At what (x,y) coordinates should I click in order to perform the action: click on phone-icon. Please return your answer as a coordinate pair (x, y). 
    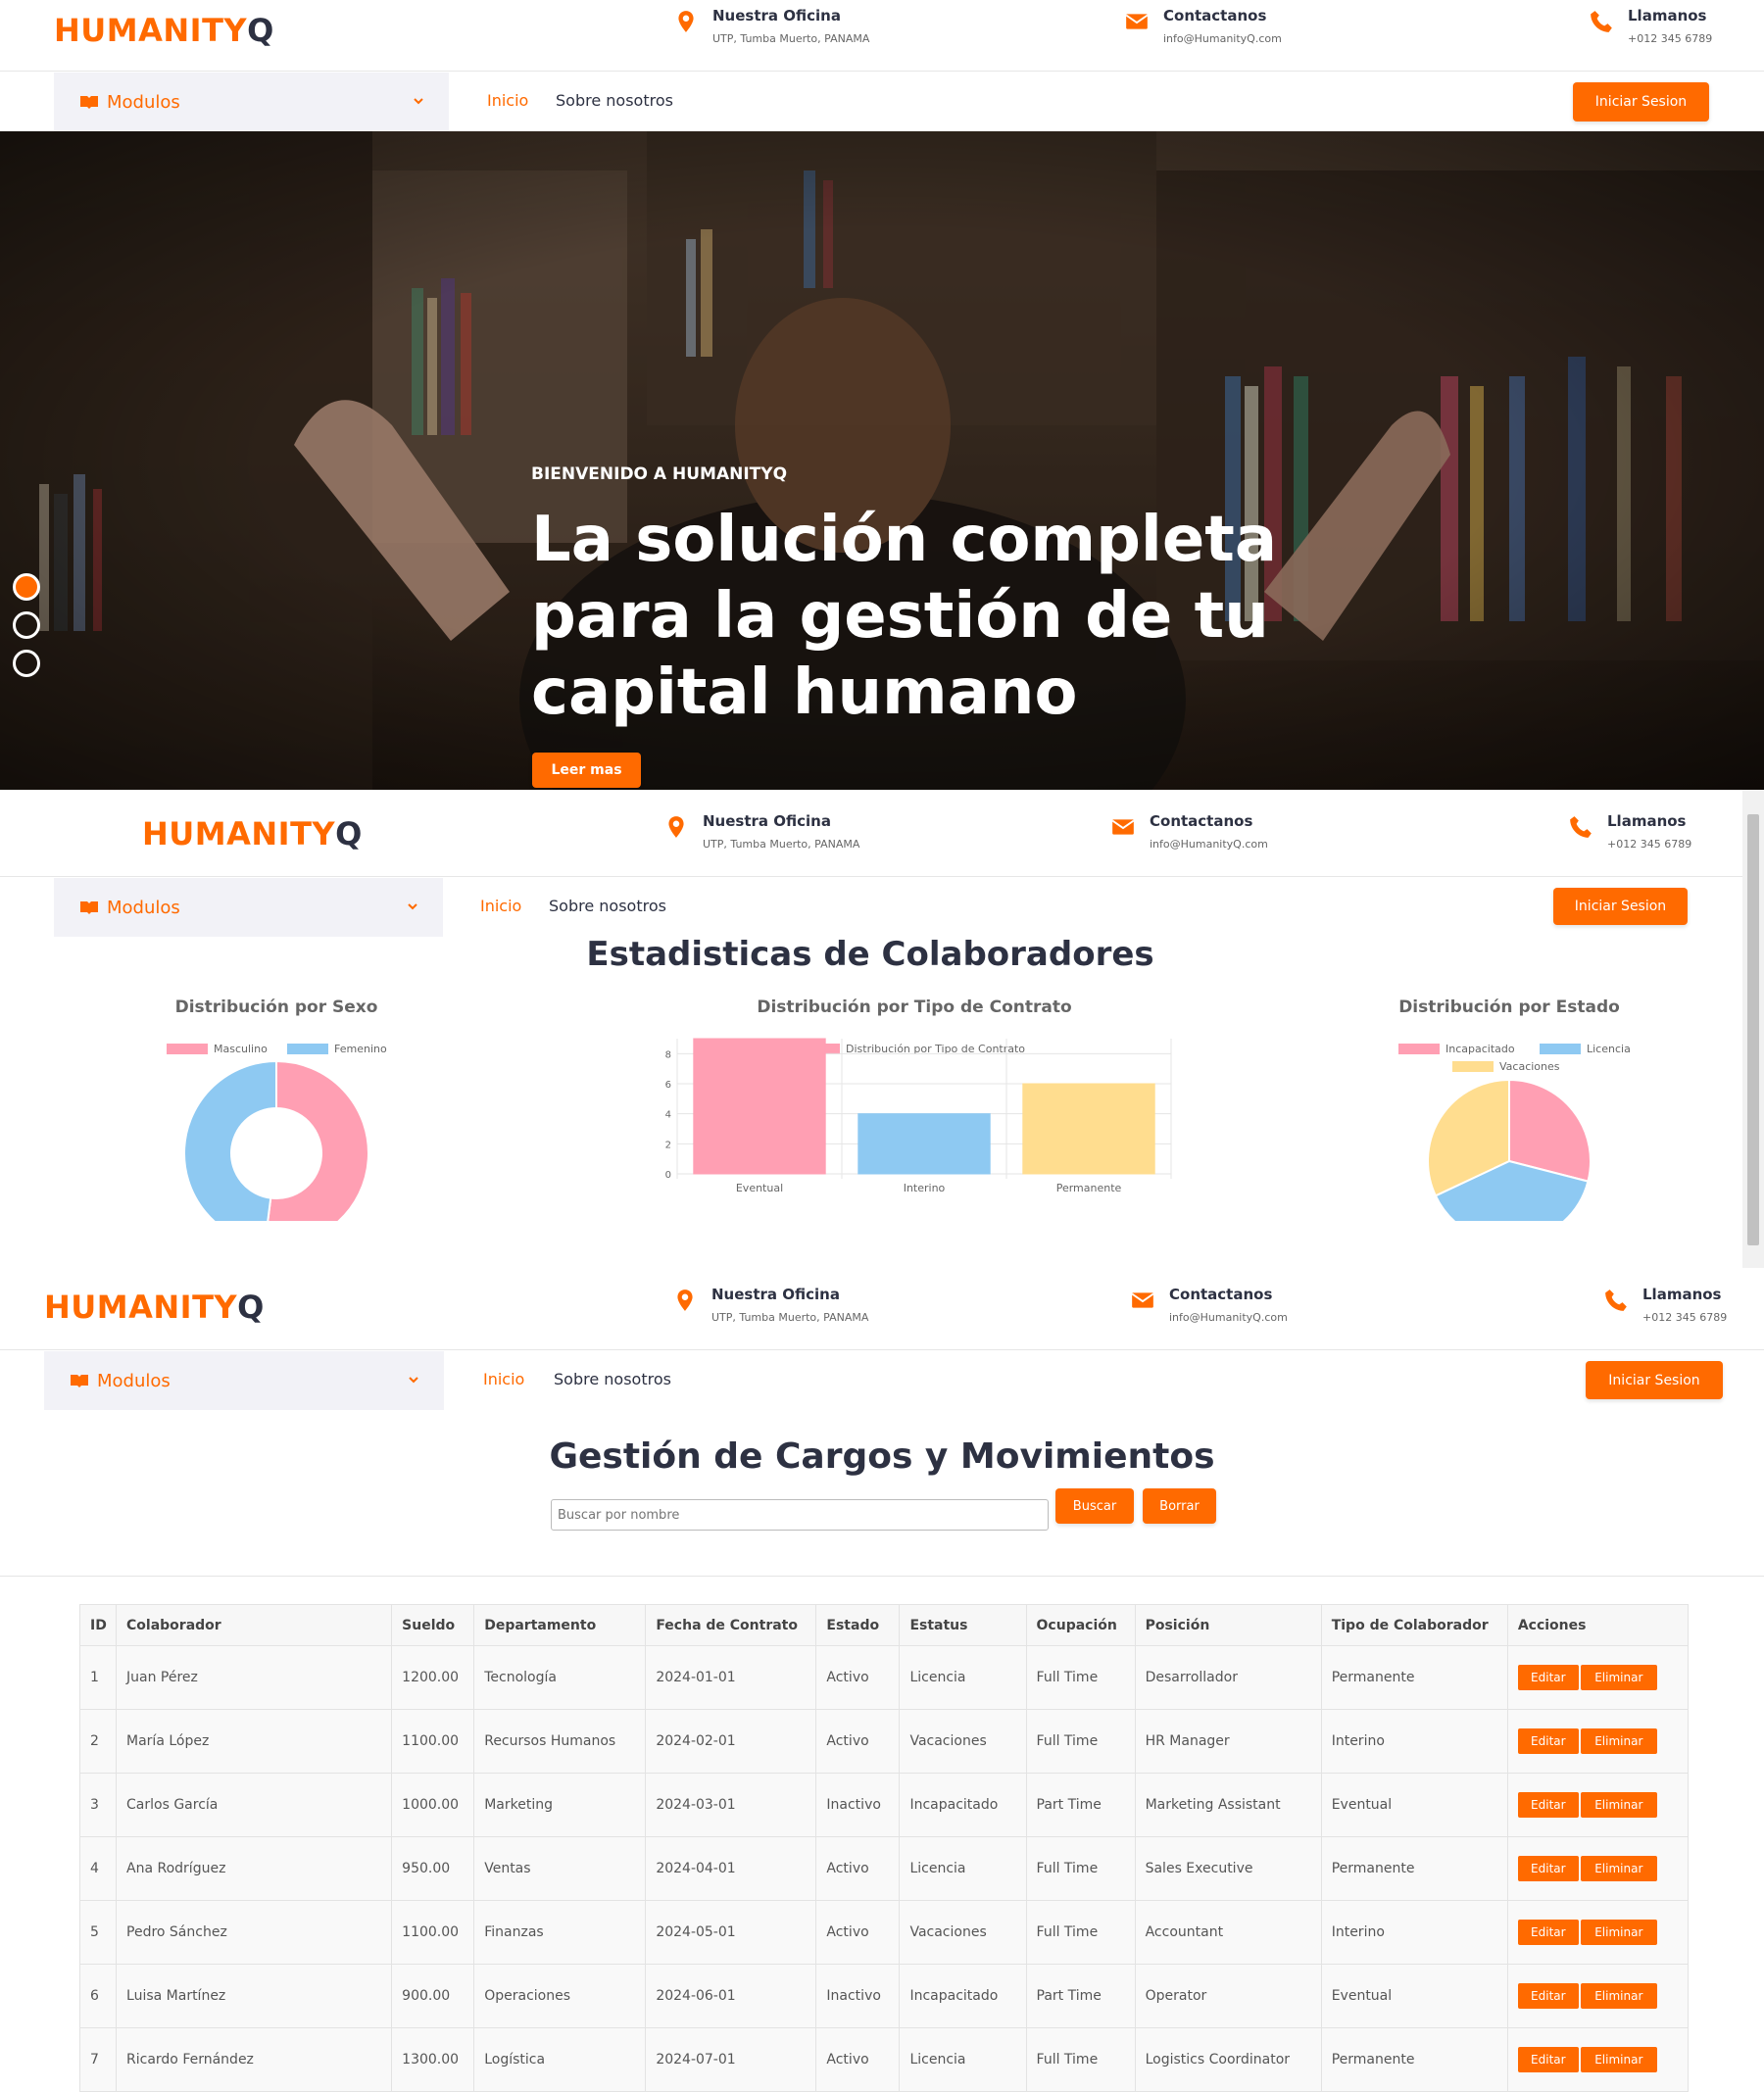
    Looking at the image, I should click on (1581, 827).